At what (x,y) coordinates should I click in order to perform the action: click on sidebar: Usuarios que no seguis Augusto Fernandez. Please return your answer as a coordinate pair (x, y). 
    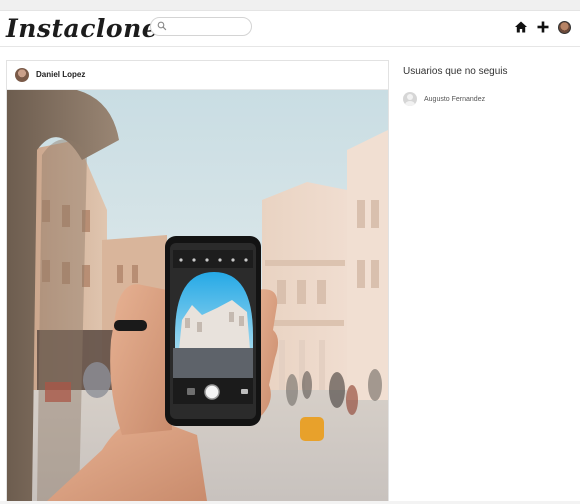
    Looking at the image, I should click on (488, 83).